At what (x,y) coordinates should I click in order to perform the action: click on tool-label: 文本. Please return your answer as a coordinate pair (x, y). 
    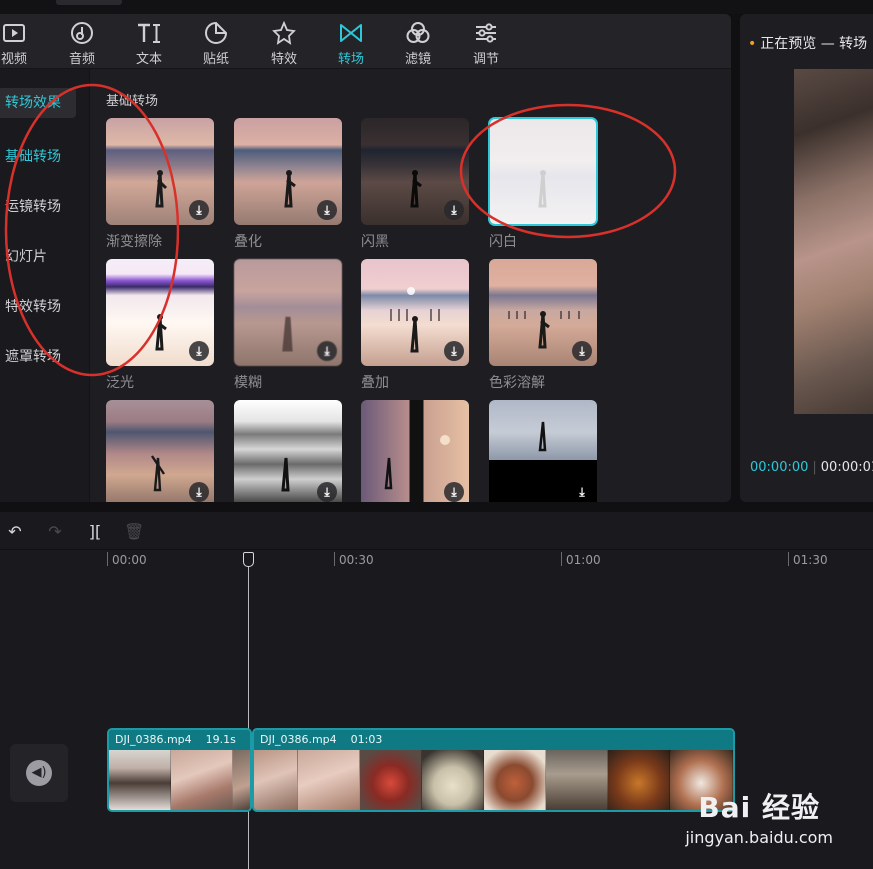
    Looking at the image, I should click on (148, 59).